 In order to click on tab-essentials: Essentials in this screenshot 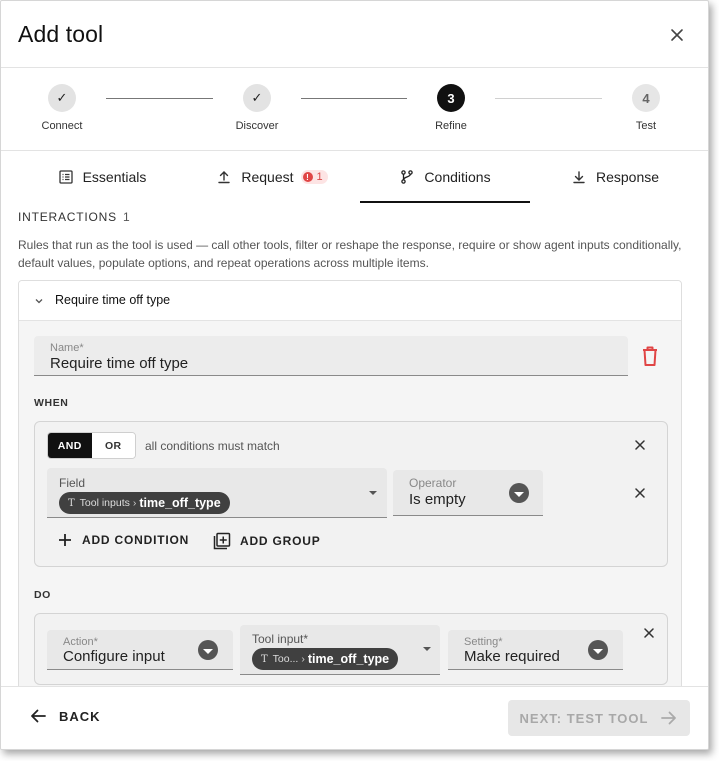, I will do `click(102, 177)`.